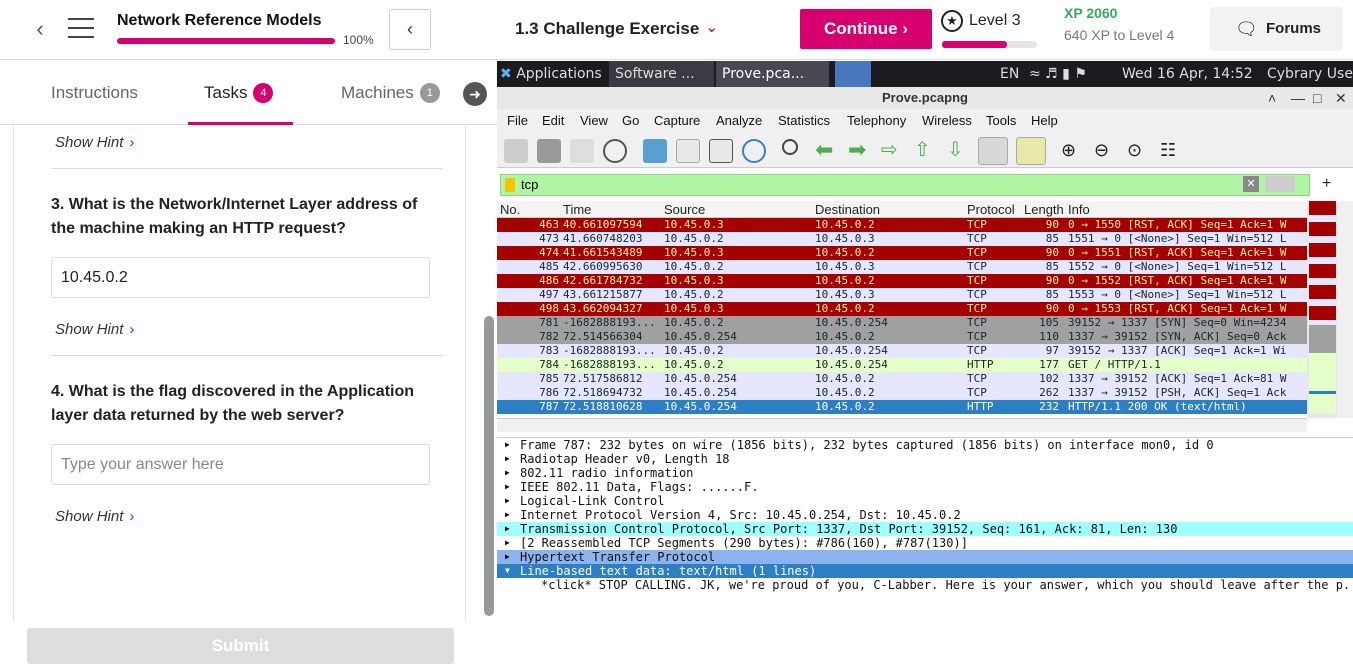 The height and width of the screenshot is (664, 1353). What do you see at coordinates (1001, 120) in the screenshot?
I see `menu-tools: Tools` at bounding box center [1001, 120].